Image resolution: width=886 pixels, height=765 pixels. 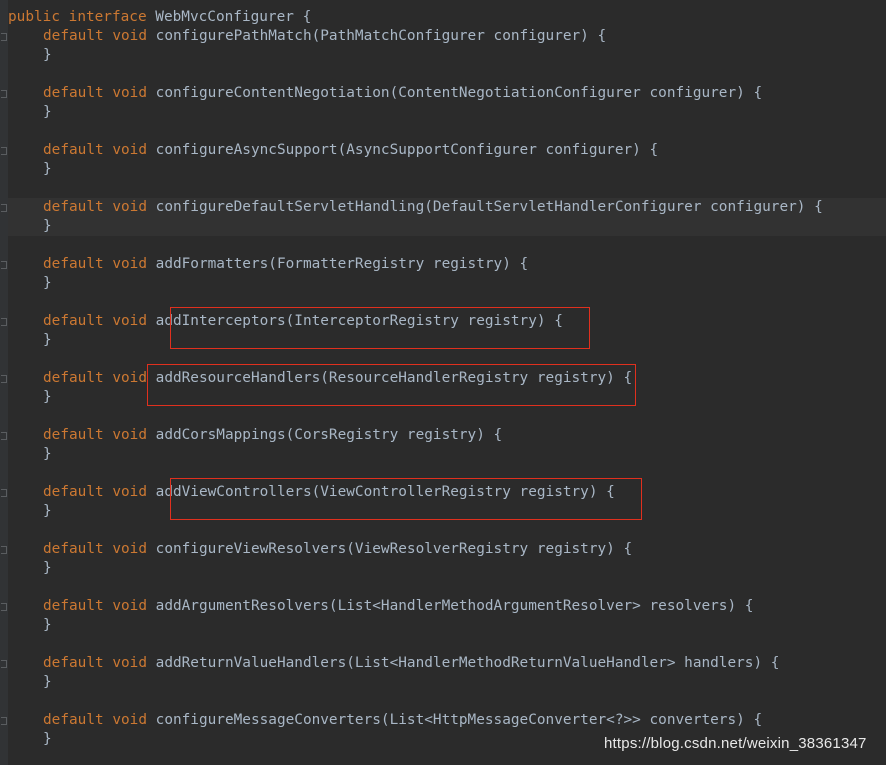 I want to click on watermark-url: https://blog.csdn.net/weixin_38361347, so click(x=735, y=743).